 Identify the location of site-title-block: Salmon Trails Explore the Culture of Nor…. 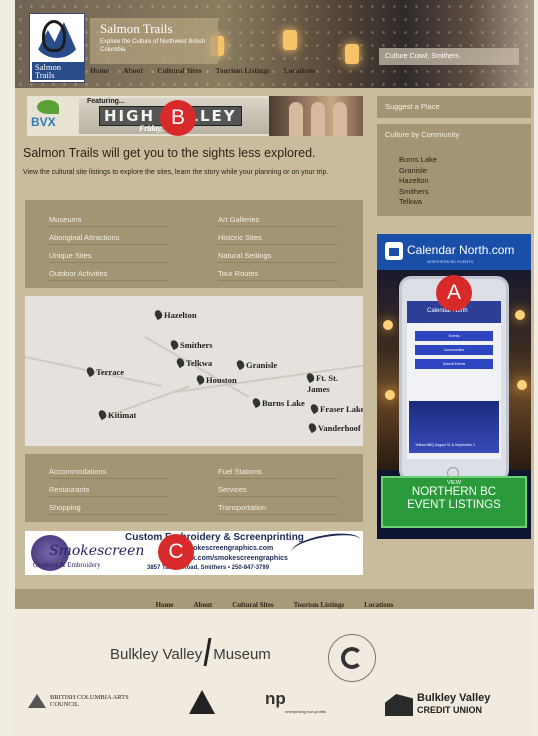
(154, 41).